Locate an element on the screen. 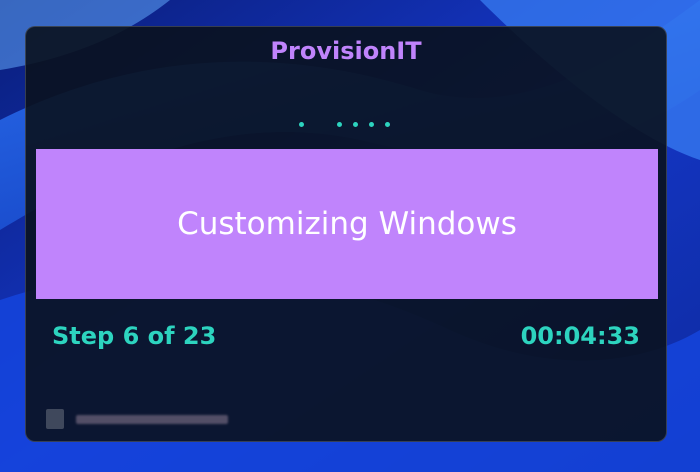 This screenshot has height=472, width=700. redacted-user-info is located at coordinates (141, 419).